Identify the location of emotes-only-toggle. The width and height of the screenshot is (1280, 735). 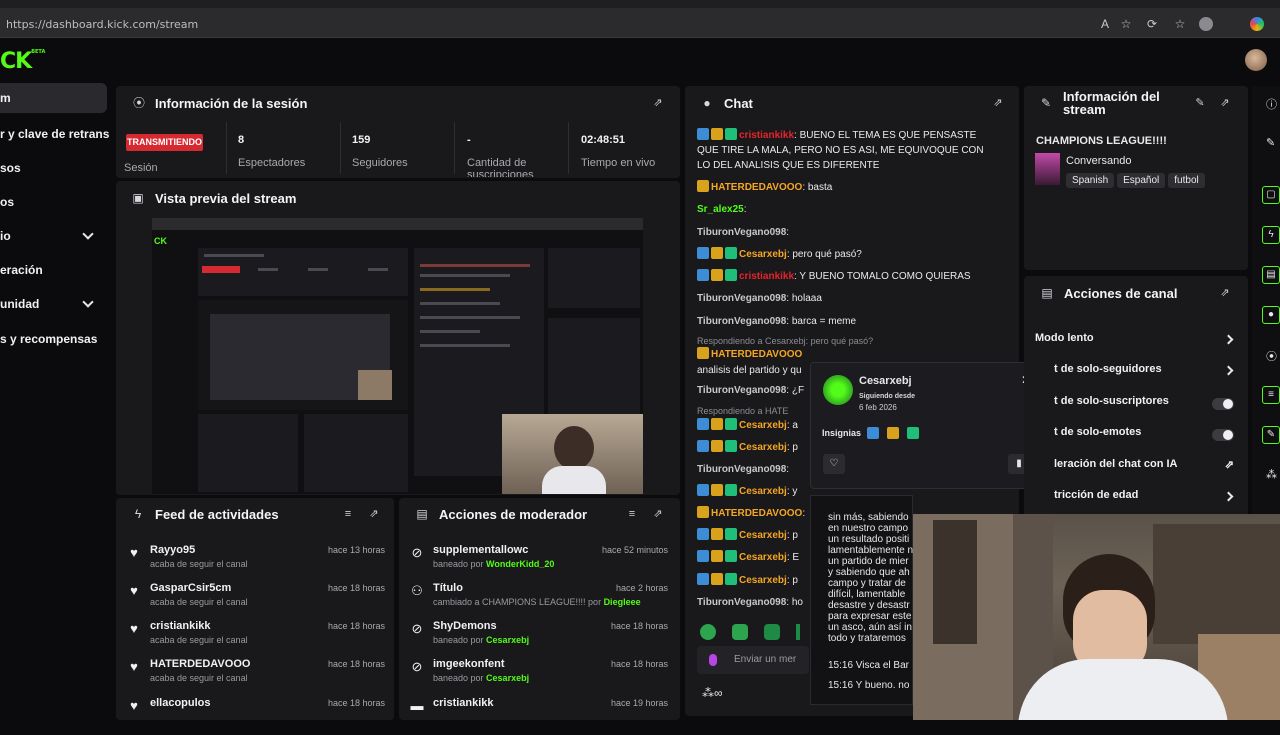
(1223, 435).